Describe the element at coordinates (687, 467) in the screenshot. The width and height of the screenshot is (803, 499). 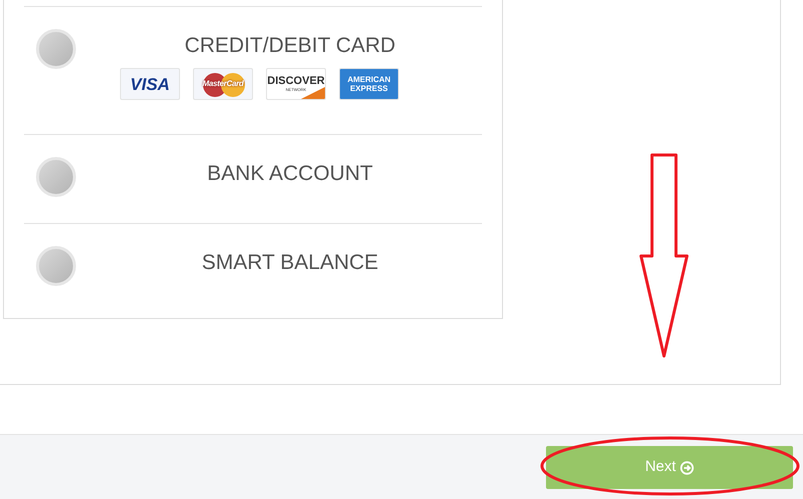
I see `arrow-circle-icon` at that location.